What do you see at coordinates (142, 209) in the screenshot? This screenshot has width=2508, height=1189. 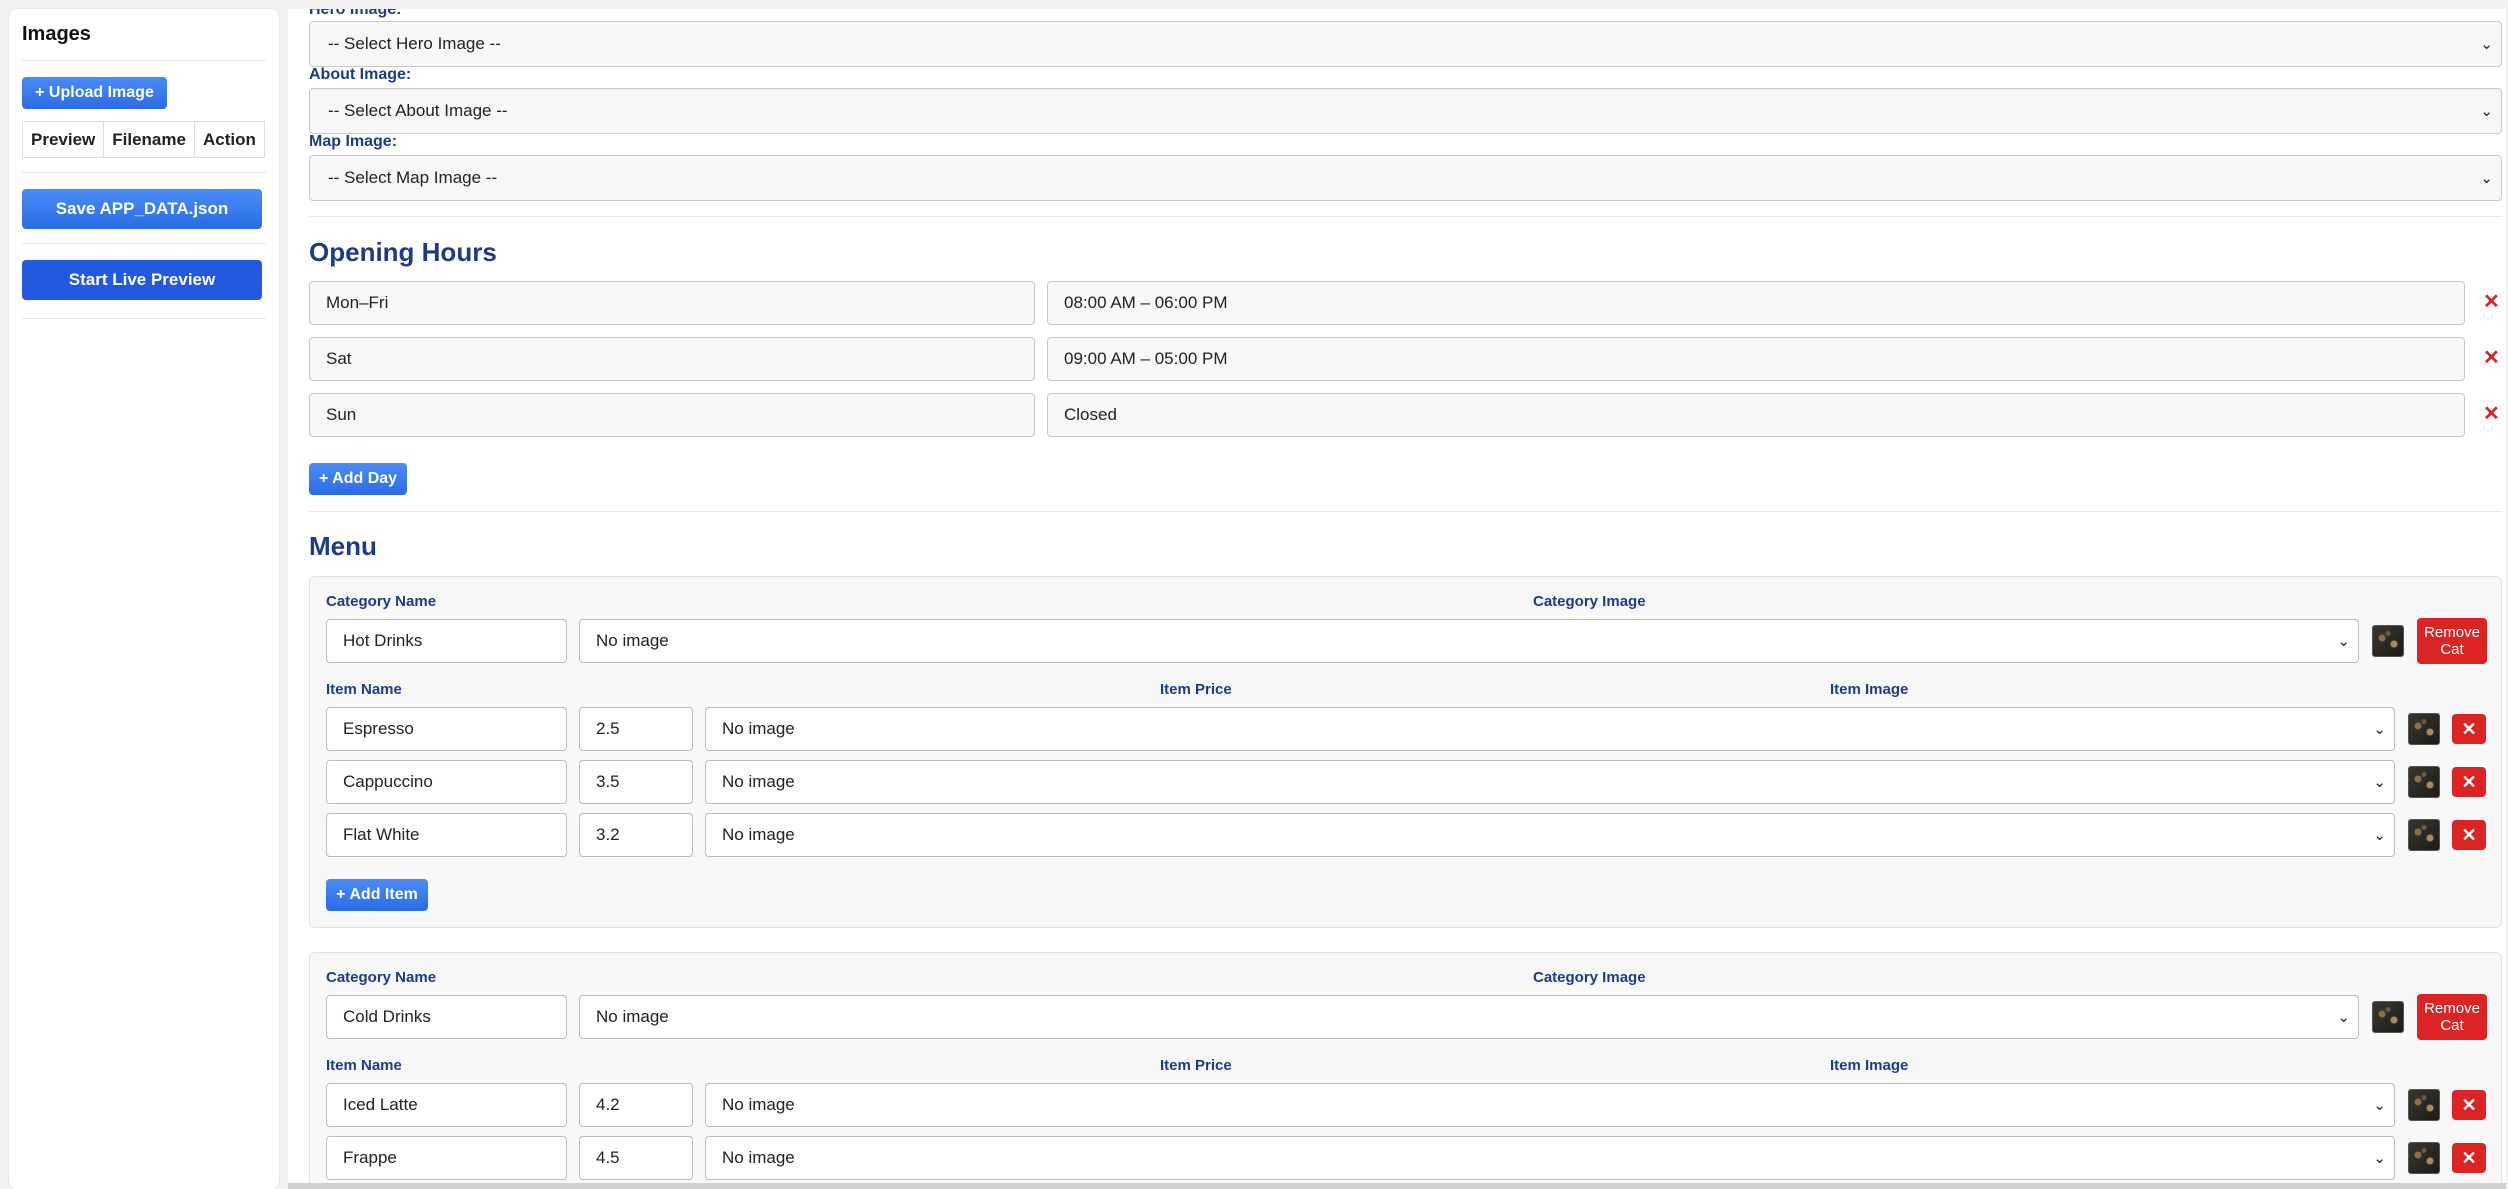 I see `save-app-data-button: Save APP_DATA.json` at bounding box center [142, 209].